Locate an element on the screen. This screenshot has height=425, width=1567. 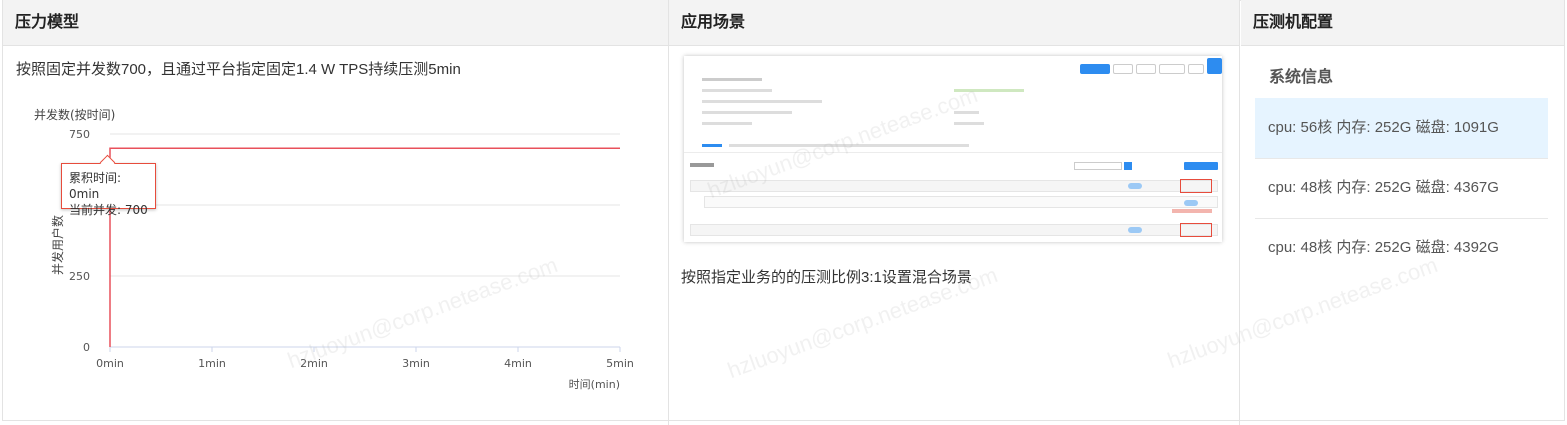
chart-x-axis-label: 时间(min) is located at coordinates (594, 384).